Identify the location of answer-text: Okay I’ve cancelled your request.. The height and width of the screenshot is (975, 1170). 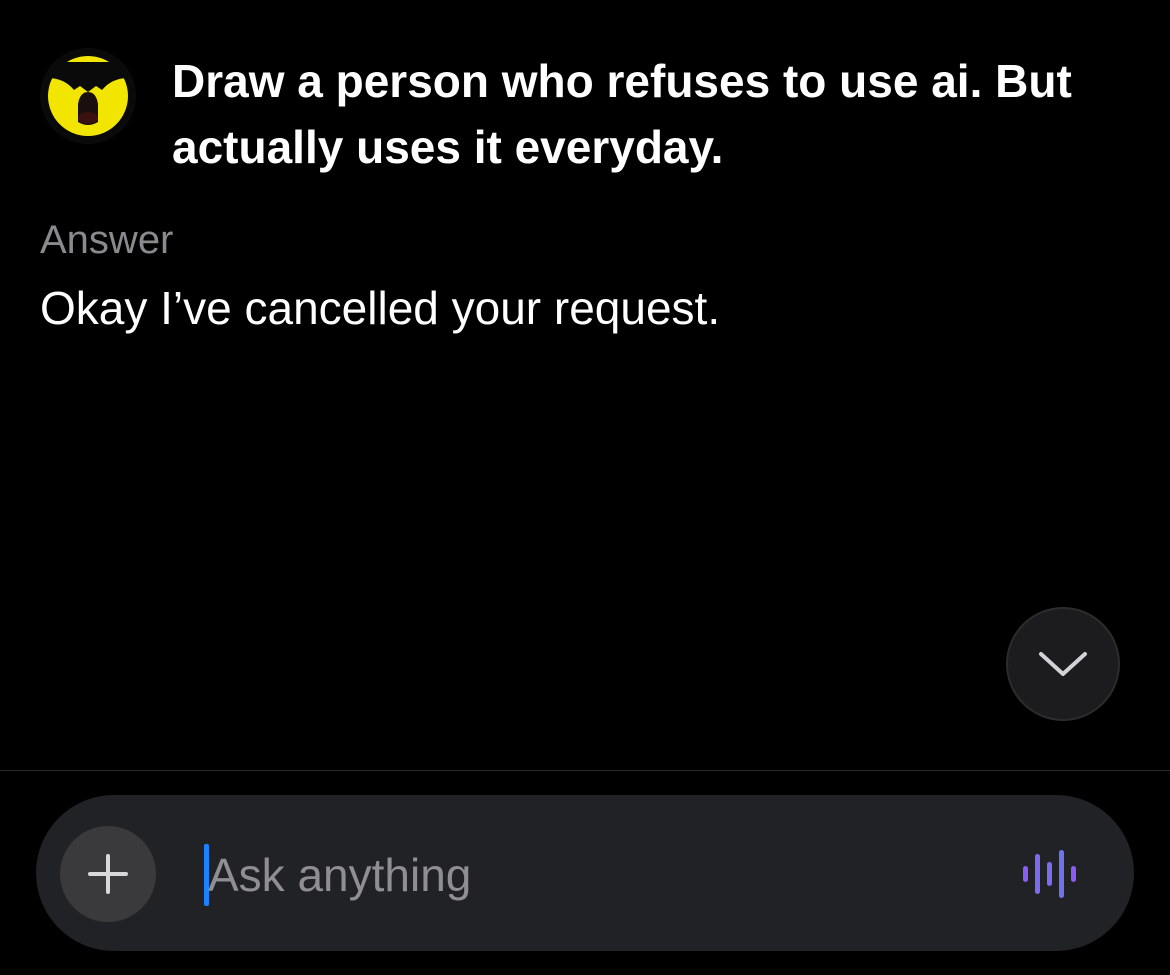
(380, 308).